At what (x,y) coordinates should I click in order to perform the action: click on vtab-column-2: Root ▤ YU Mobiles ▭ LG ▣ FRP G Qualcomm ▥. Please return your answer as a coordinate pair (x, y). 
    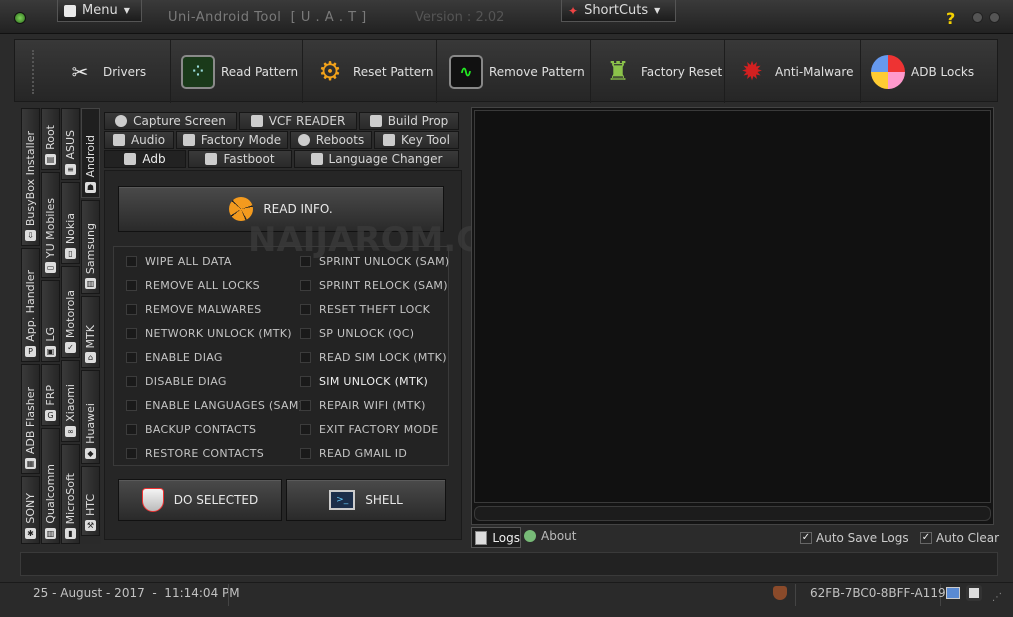
    Looking at the image, I should click on (51, 326).